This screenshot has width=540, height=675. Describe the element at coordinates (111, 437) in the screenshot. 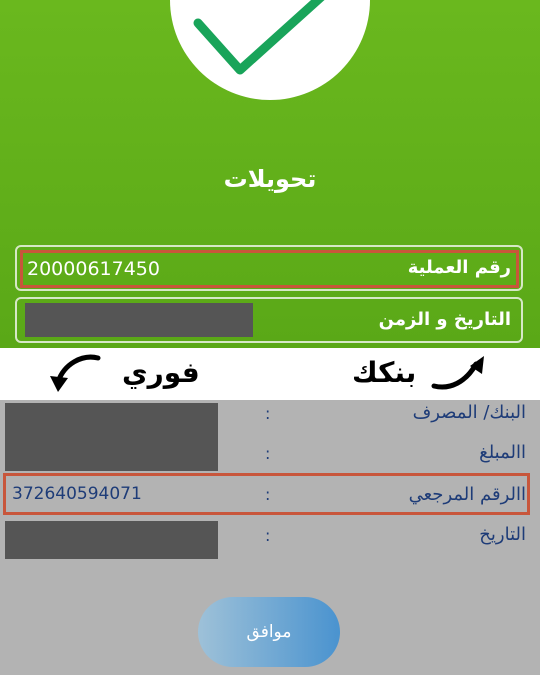

I see `bank-amount-redacted` at that location.